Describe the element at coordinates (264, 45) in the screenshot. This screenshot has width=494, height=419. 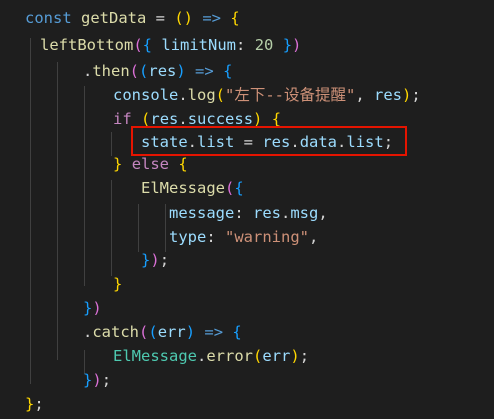
I see `code-token: 20` at that location.